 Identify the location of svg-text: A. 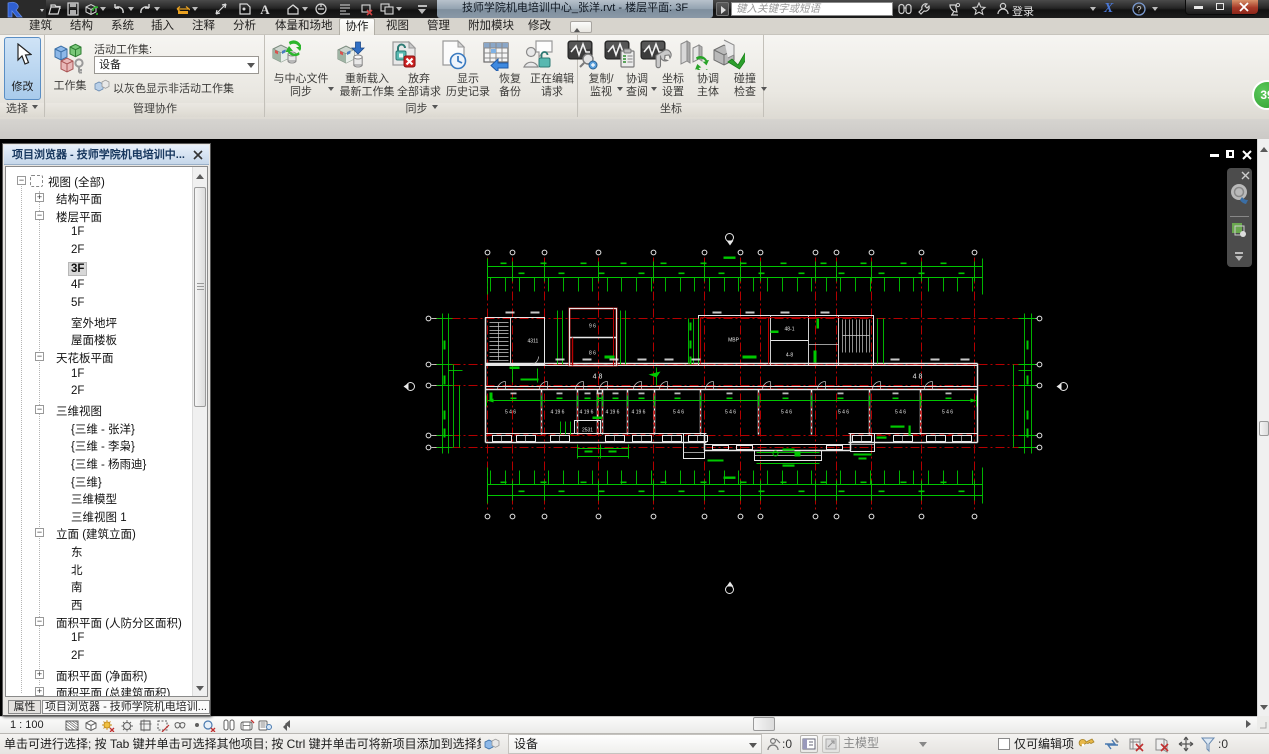
(265, 9).